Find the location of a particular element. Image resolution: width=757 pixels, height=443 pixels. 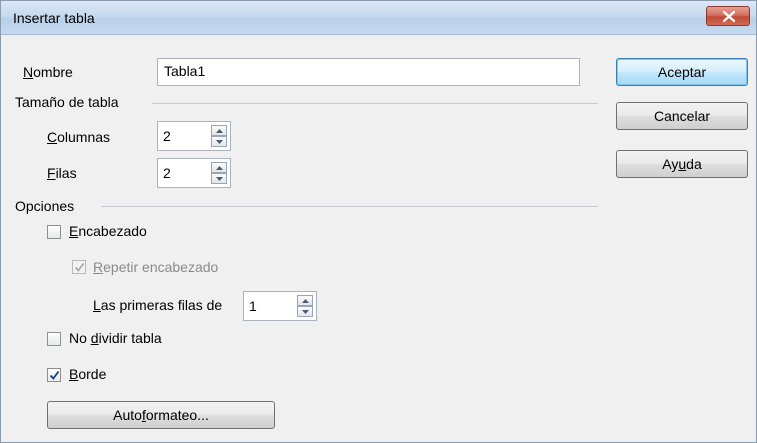

columns-increment-button is located at coordinates (219, 130).